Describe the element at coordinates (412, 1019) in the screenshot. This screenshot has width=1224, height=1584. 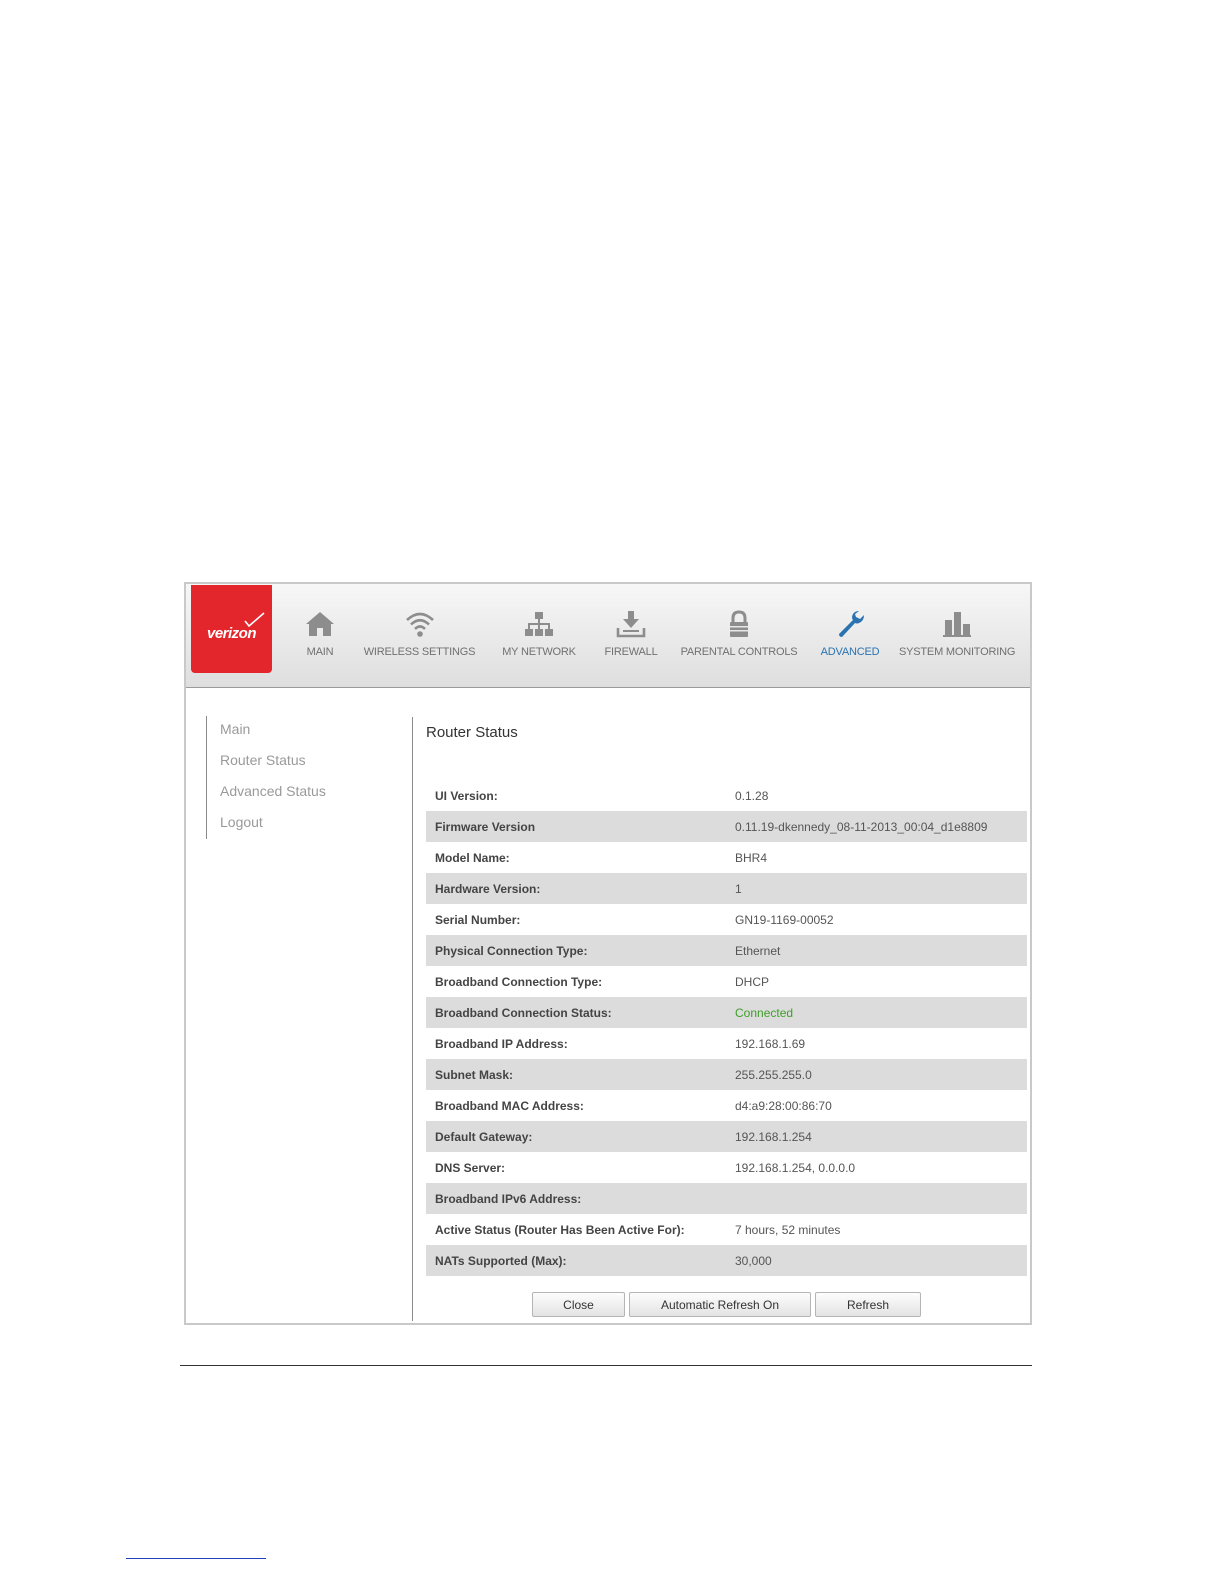
I see `content-divider` at that location.